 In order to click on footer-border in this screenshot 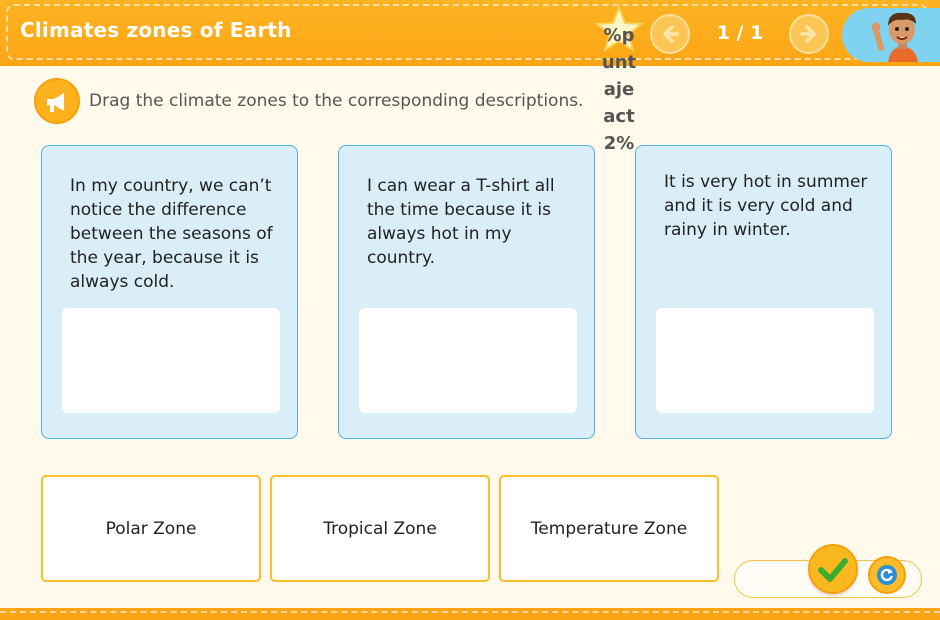, I will do `click(470, 612)`.